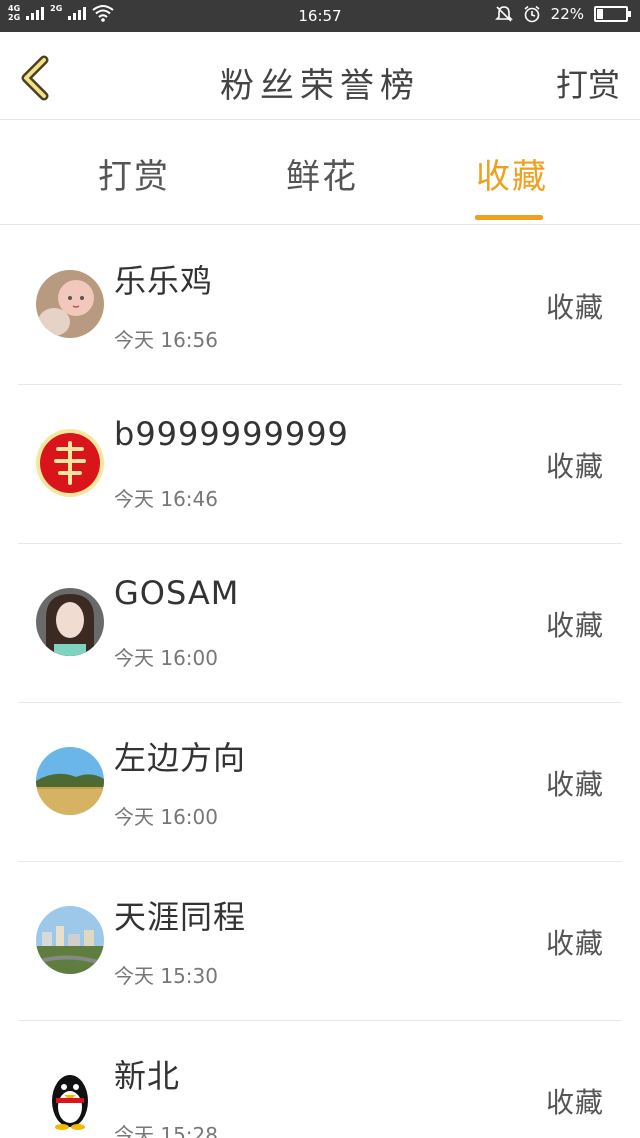  I want to click on baby-avatar-image, so click(70, 304).